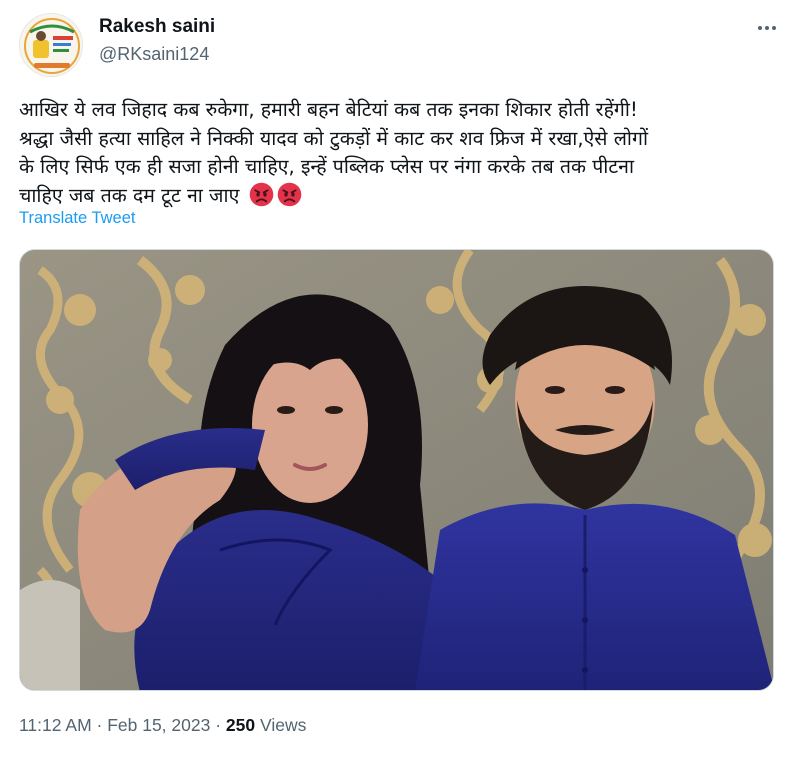  What do you see at coordinates (281, 725) in the screenshot?
I see `views-label: Views` at bounding box center [281, 725].